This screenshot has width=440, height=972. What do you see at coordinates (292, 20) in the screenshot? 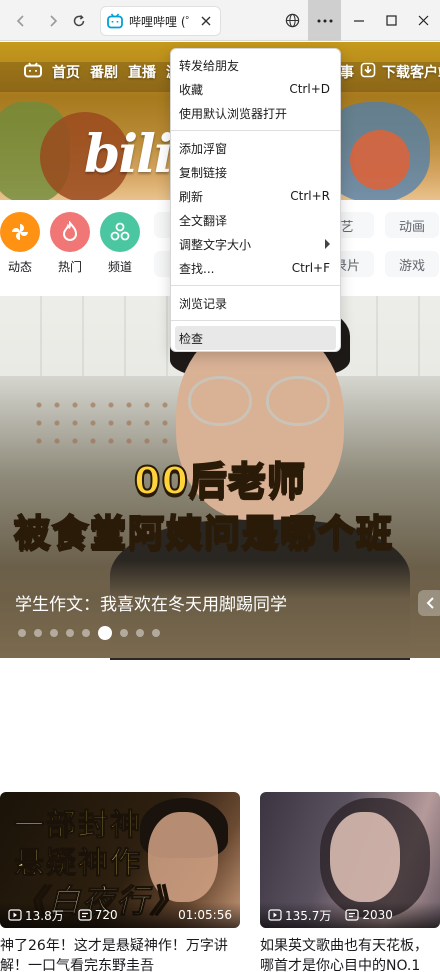
I see `globe-icon` at bounding box center [292, 20].